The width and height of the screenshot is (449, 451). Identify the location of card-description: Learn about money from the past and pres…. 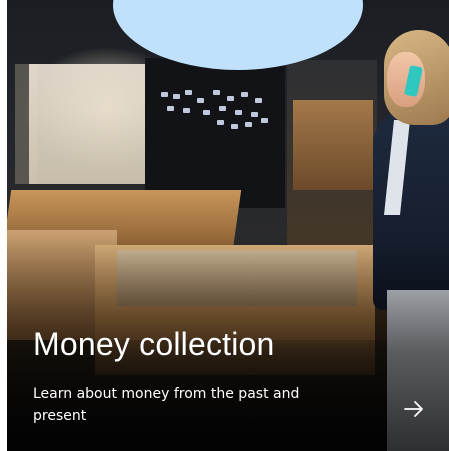
(166, 405).